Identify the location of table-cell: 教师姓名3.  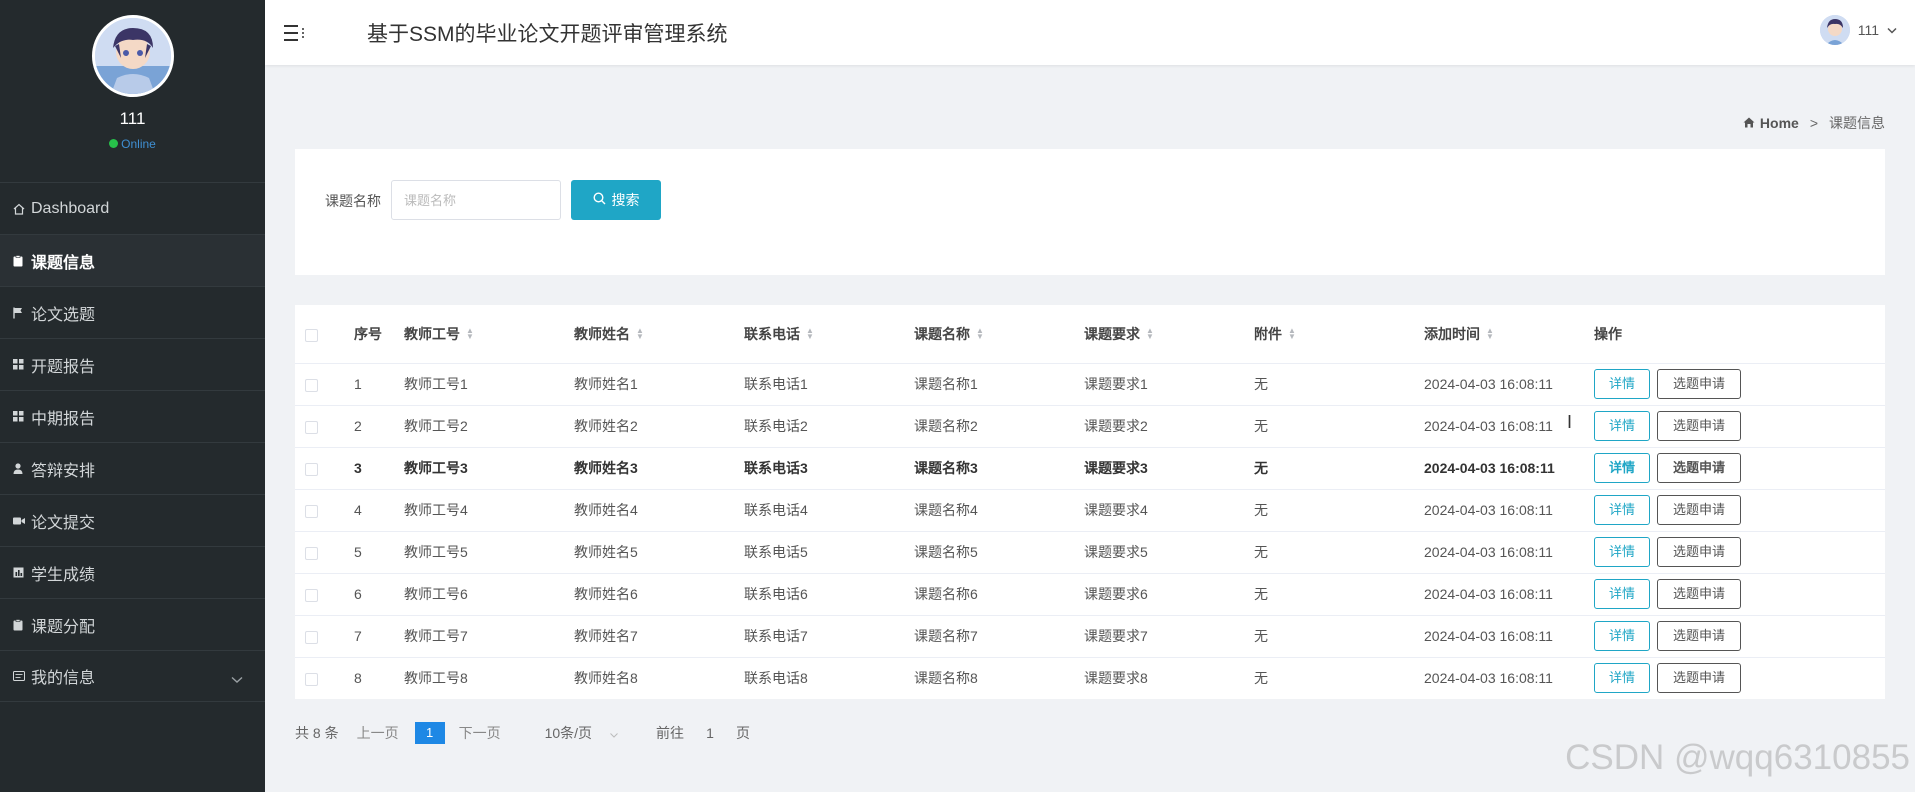
(606, 468).